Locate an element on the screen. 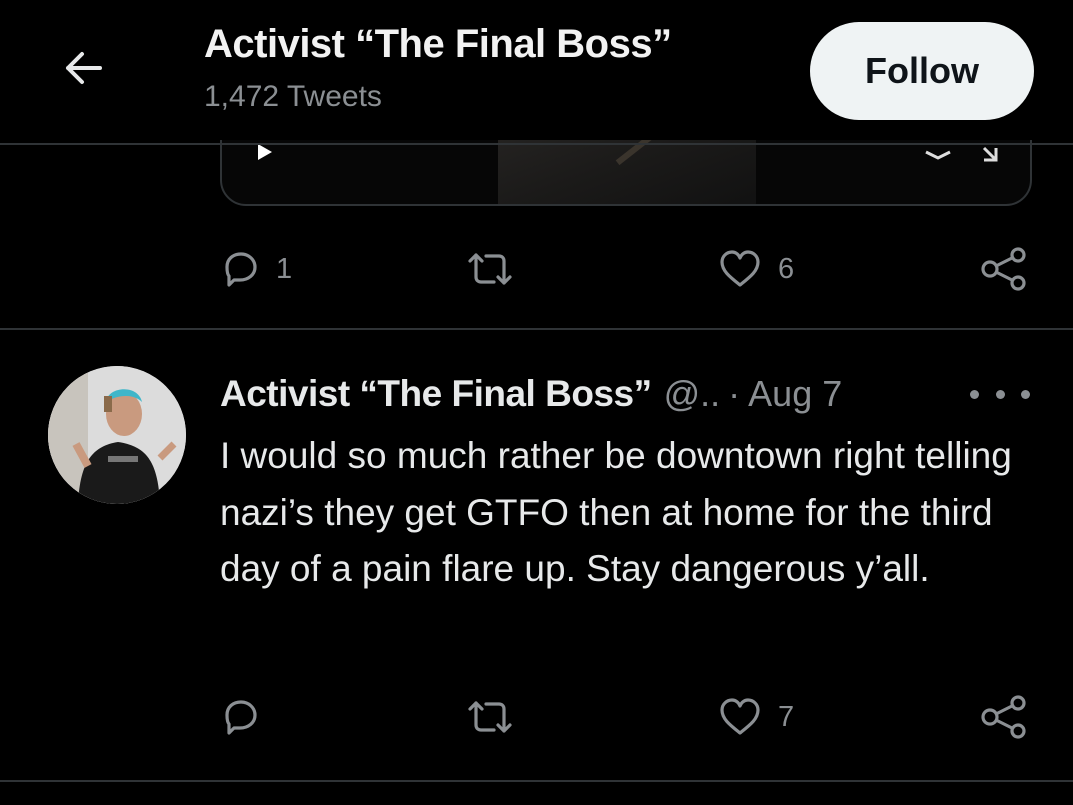 The image size is (1073, 805). arrow-left-icon is located at coordinates (84, 68).